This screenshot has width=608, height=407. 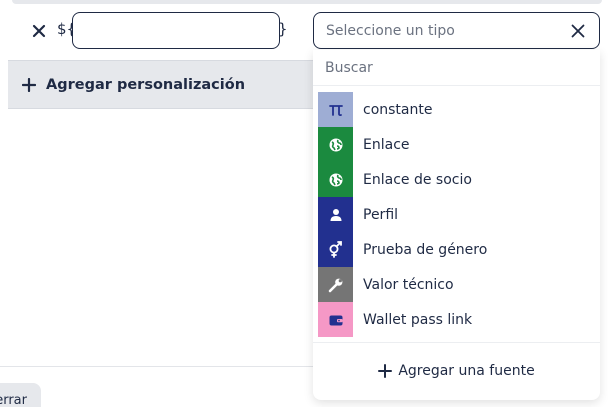 I want to click on option-label: Wallet pass link, so click(x=418, y=319).